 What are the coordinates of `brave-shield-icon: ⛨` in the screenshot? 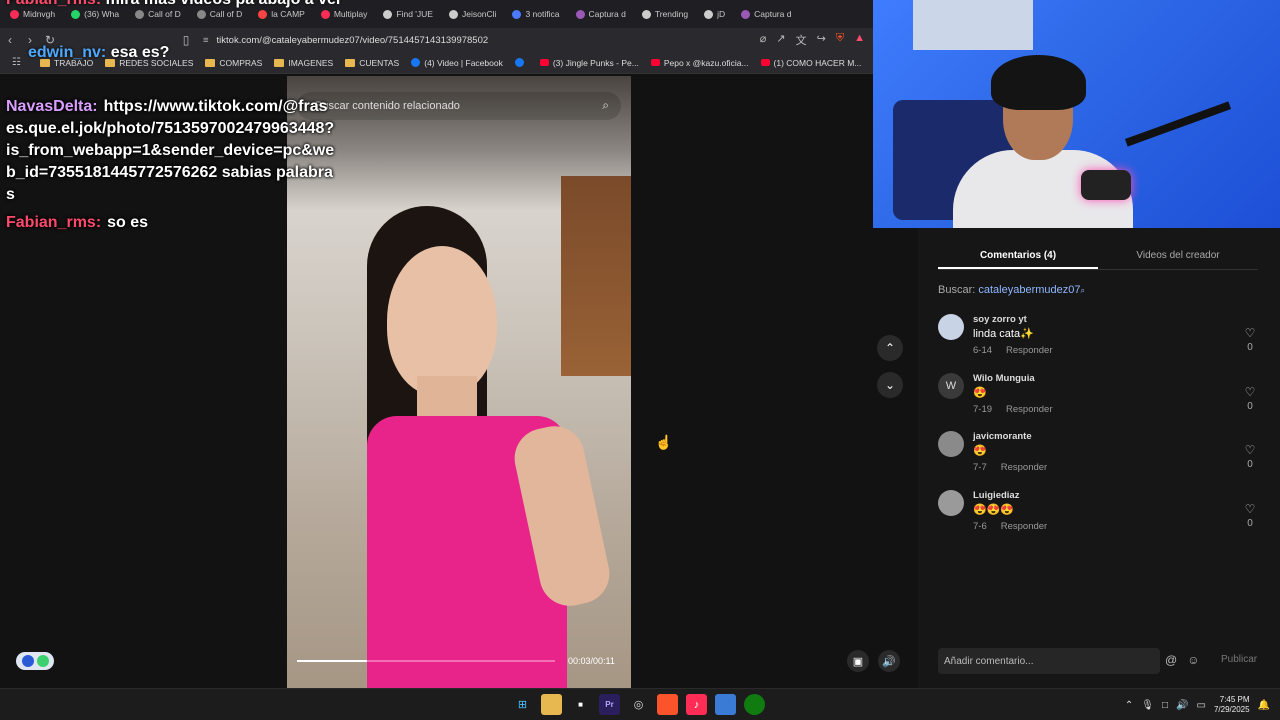 It's located at (840, 40).